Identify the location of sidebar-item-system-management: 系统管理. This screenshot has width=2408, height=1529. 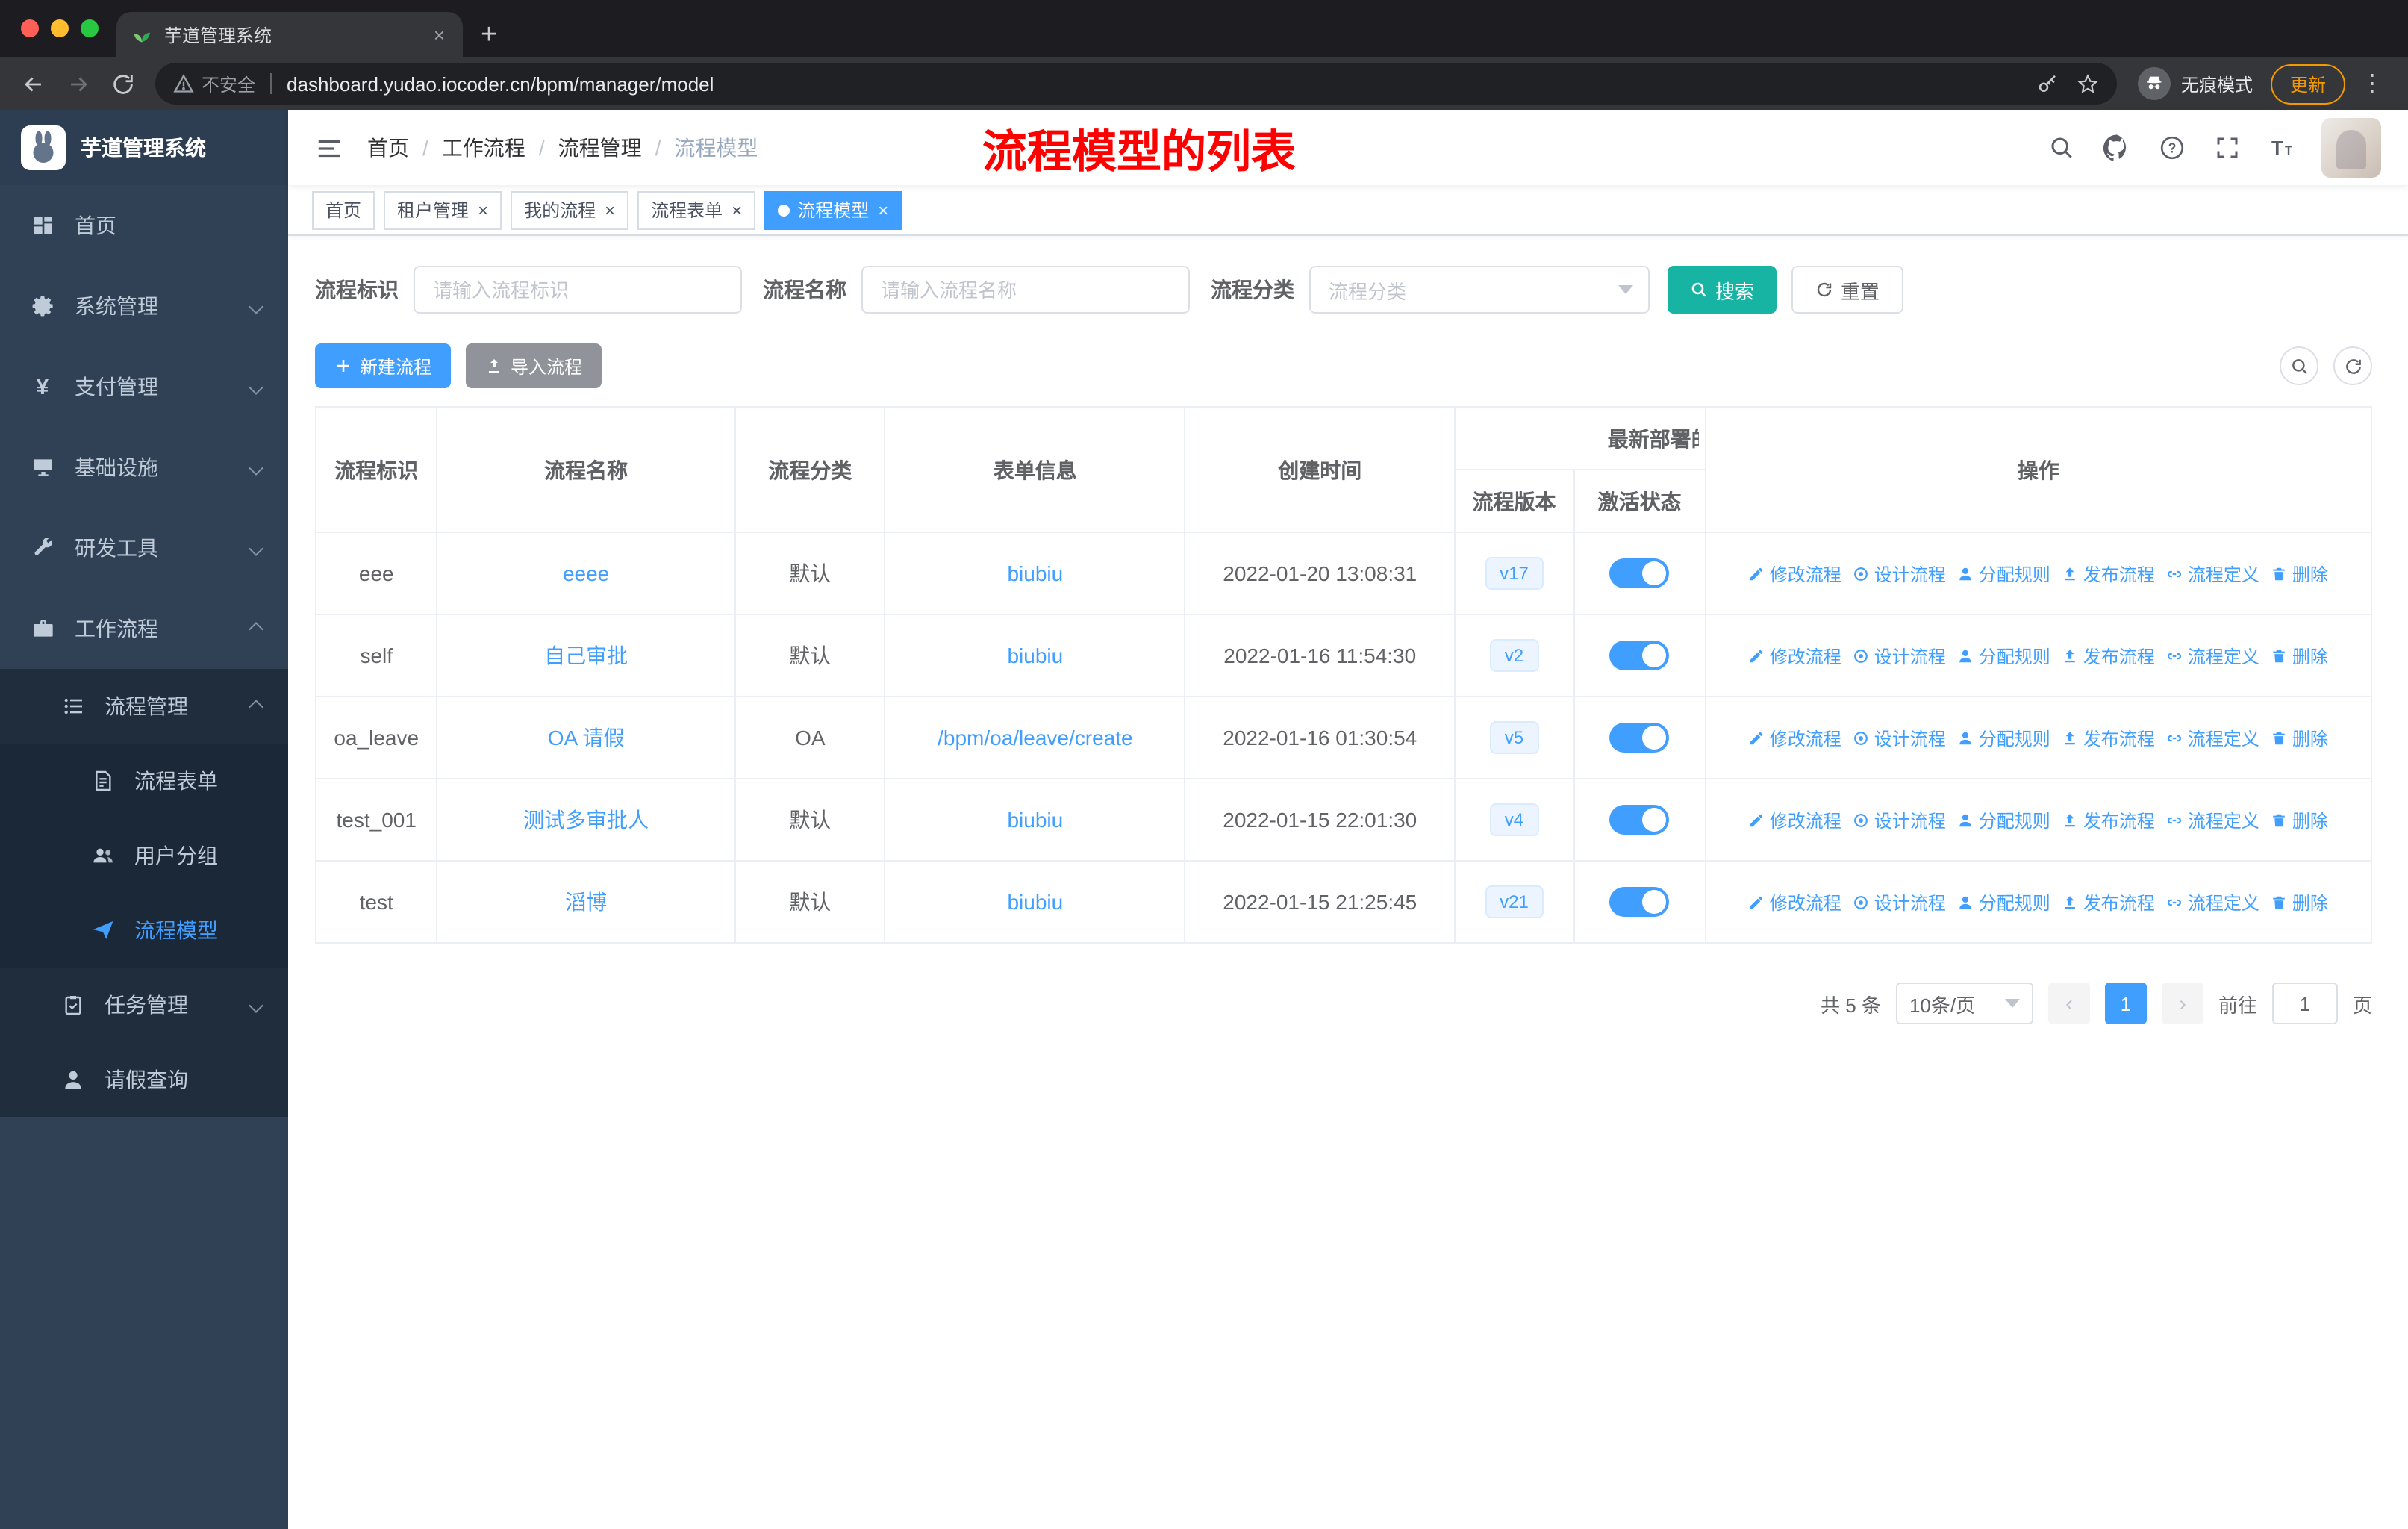
(144, 306).